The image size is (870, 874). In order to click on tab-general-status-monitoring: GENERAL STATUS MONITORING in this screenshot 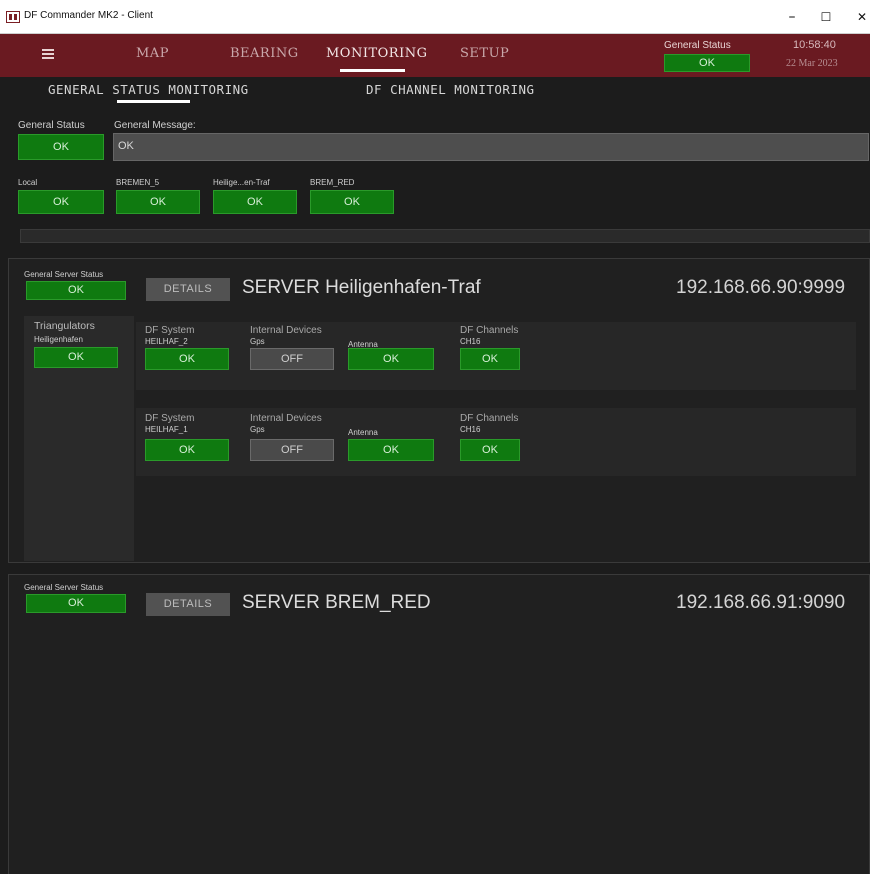, I will do `click(148, 89)`.